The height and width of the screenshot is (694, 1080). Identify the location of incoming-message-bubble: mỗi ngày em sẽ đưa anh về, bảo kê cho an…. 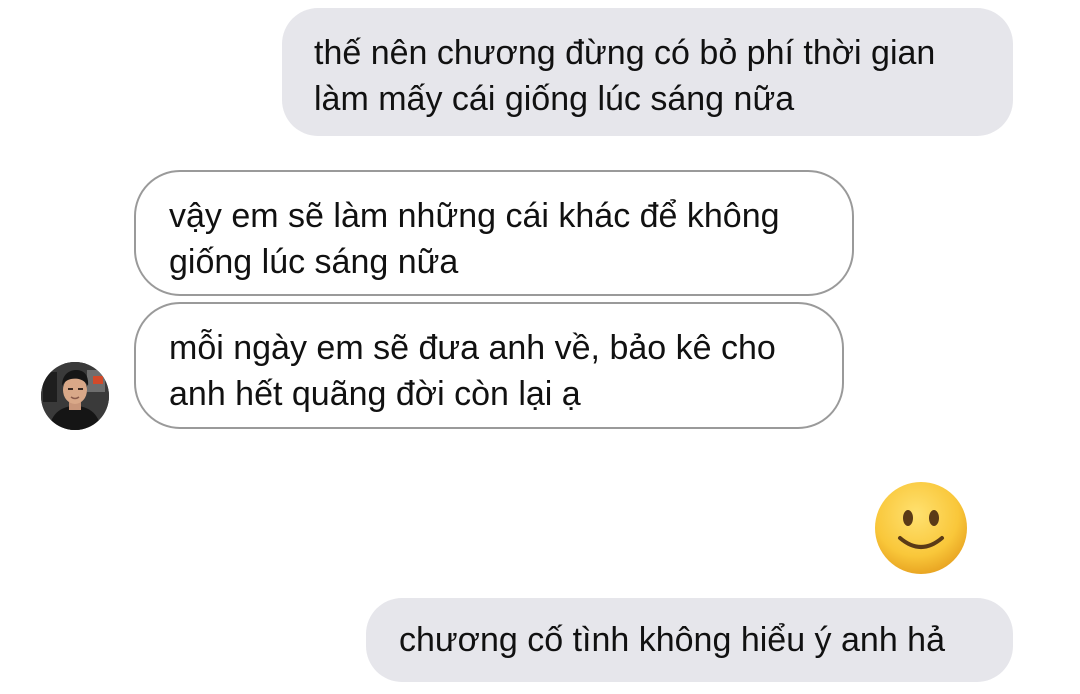
(489, 365).